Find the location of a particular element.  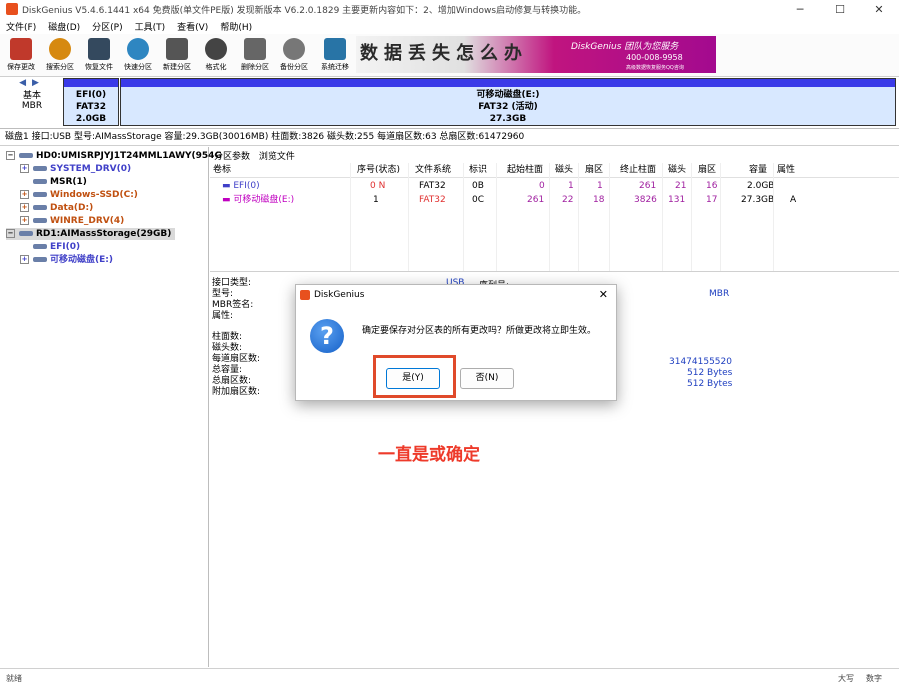

cell-attr: A is located at coordinates (793, 200).